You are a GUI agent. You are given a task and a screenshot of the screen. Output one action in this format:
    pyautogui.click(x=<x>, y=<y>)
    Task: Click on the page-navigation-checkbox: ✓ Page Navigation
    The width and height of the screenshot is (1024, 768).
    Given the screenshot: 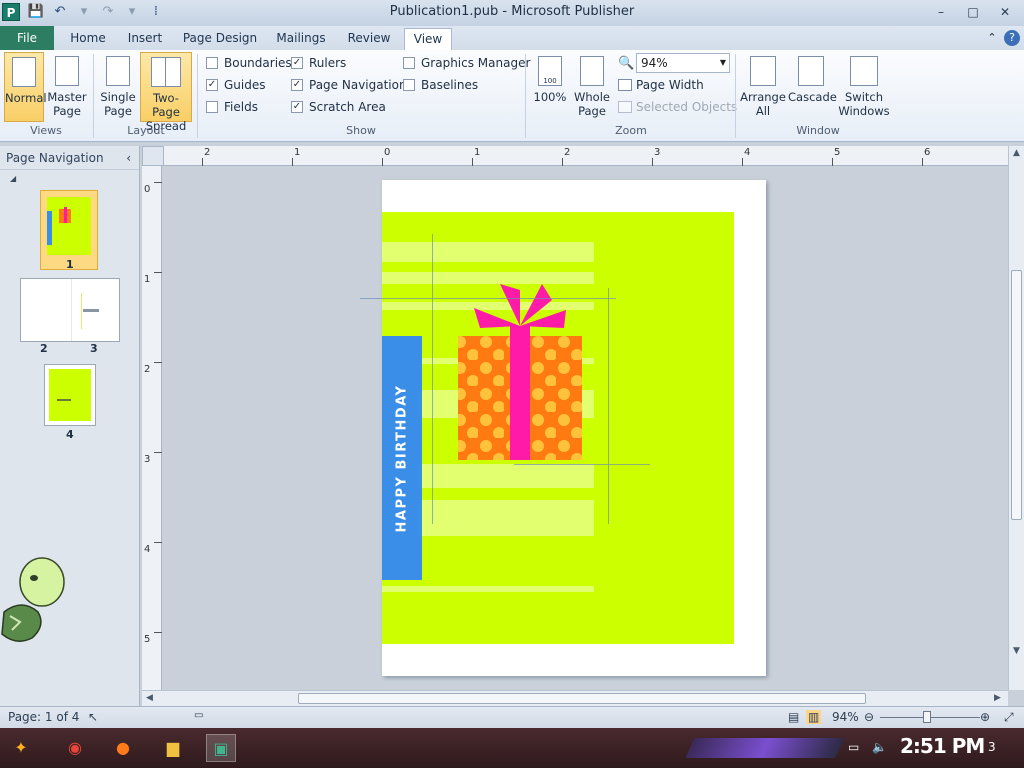 What is the action you would take?
    pyautogui.click(x=349, y=85)
    